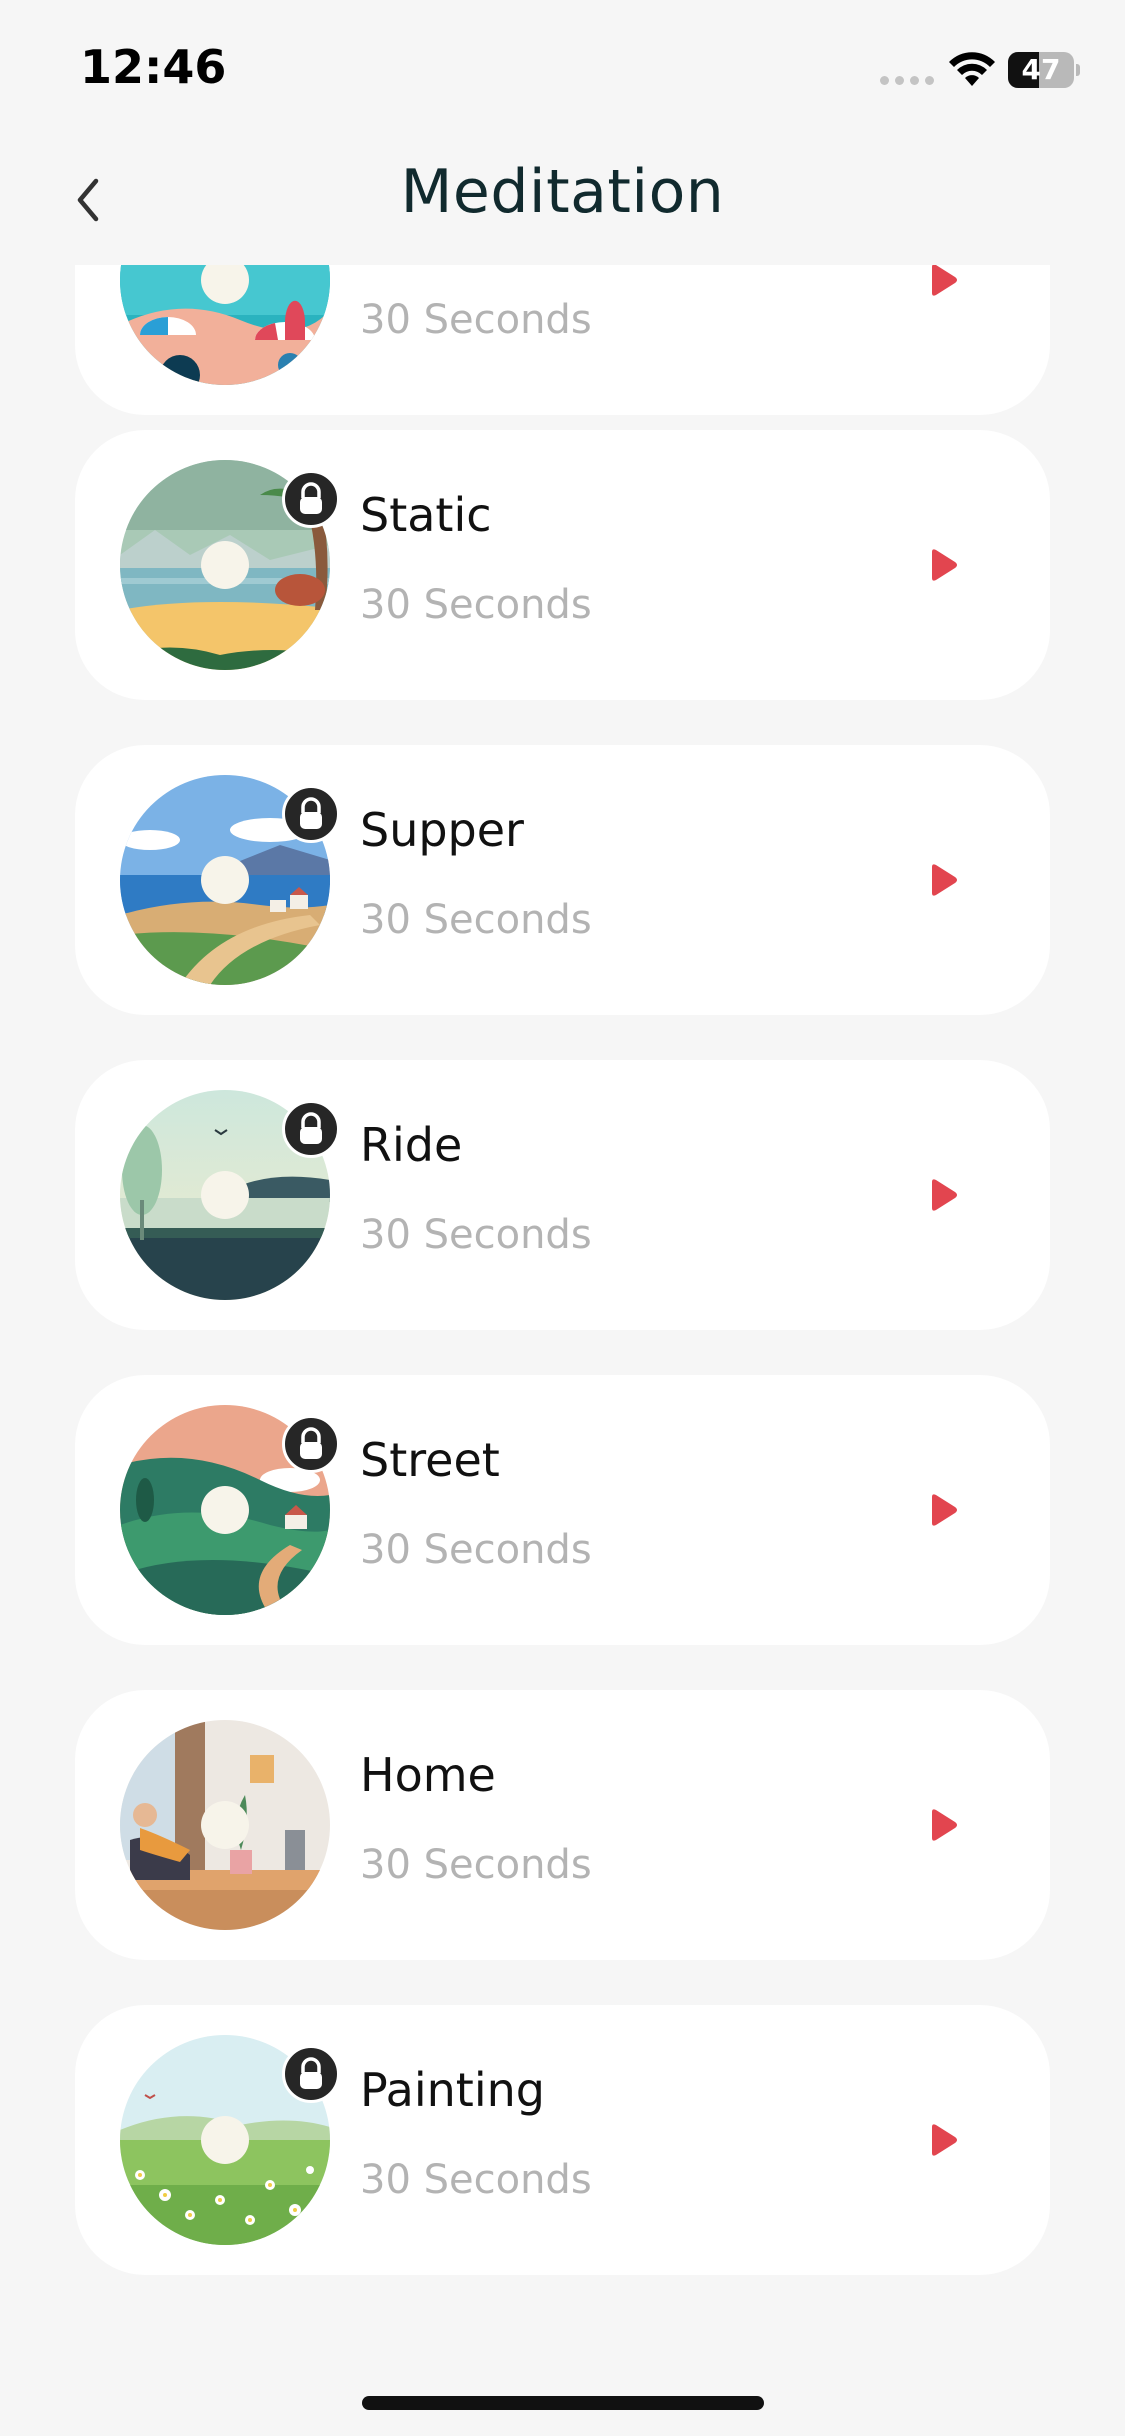 This screenshot has width=1125, height=2436. Describe the element at coordinates (452, 2090) in the screenshot. I see `card-title: Painting` at that location.